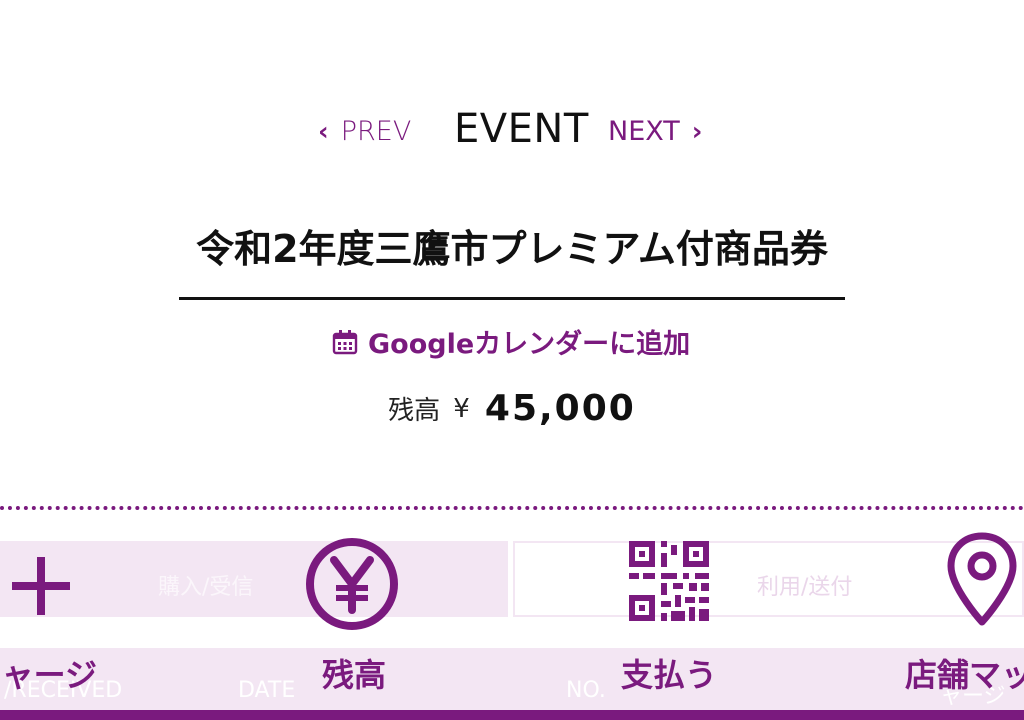 This screenshot has height=720, width=1024. Describe the element at coordinates (49, 675) in the screenshot. I see `charge-label: チャージ` at that location.